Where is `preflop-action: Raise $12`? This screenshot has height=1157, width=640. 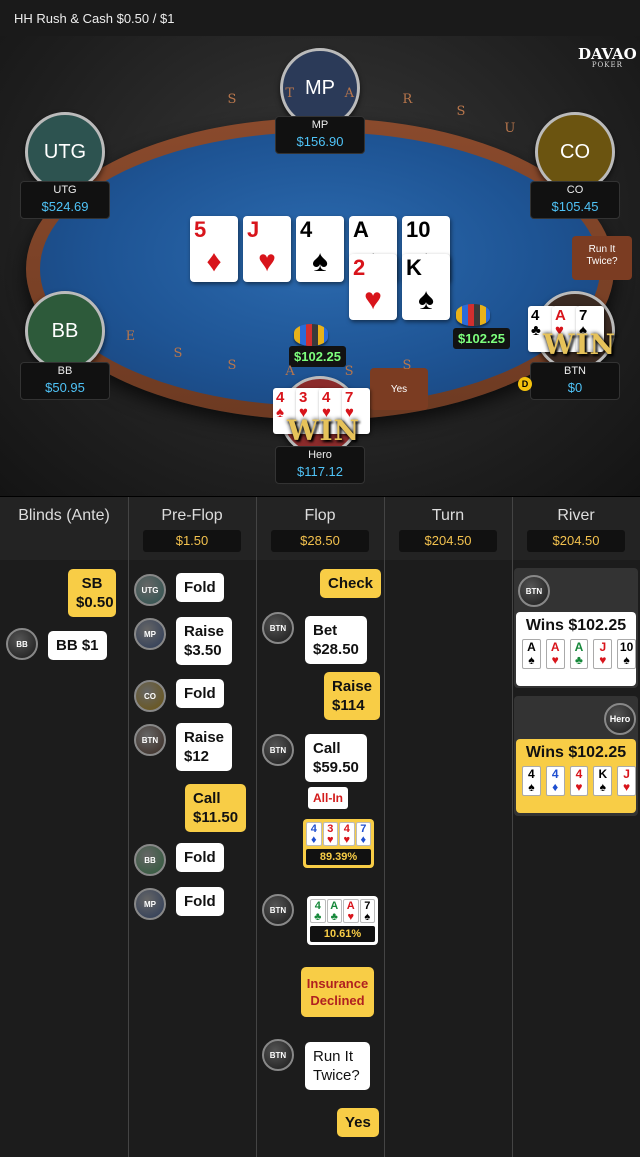
preflop-action: Raise $12 is located at coordinates (204, 747).